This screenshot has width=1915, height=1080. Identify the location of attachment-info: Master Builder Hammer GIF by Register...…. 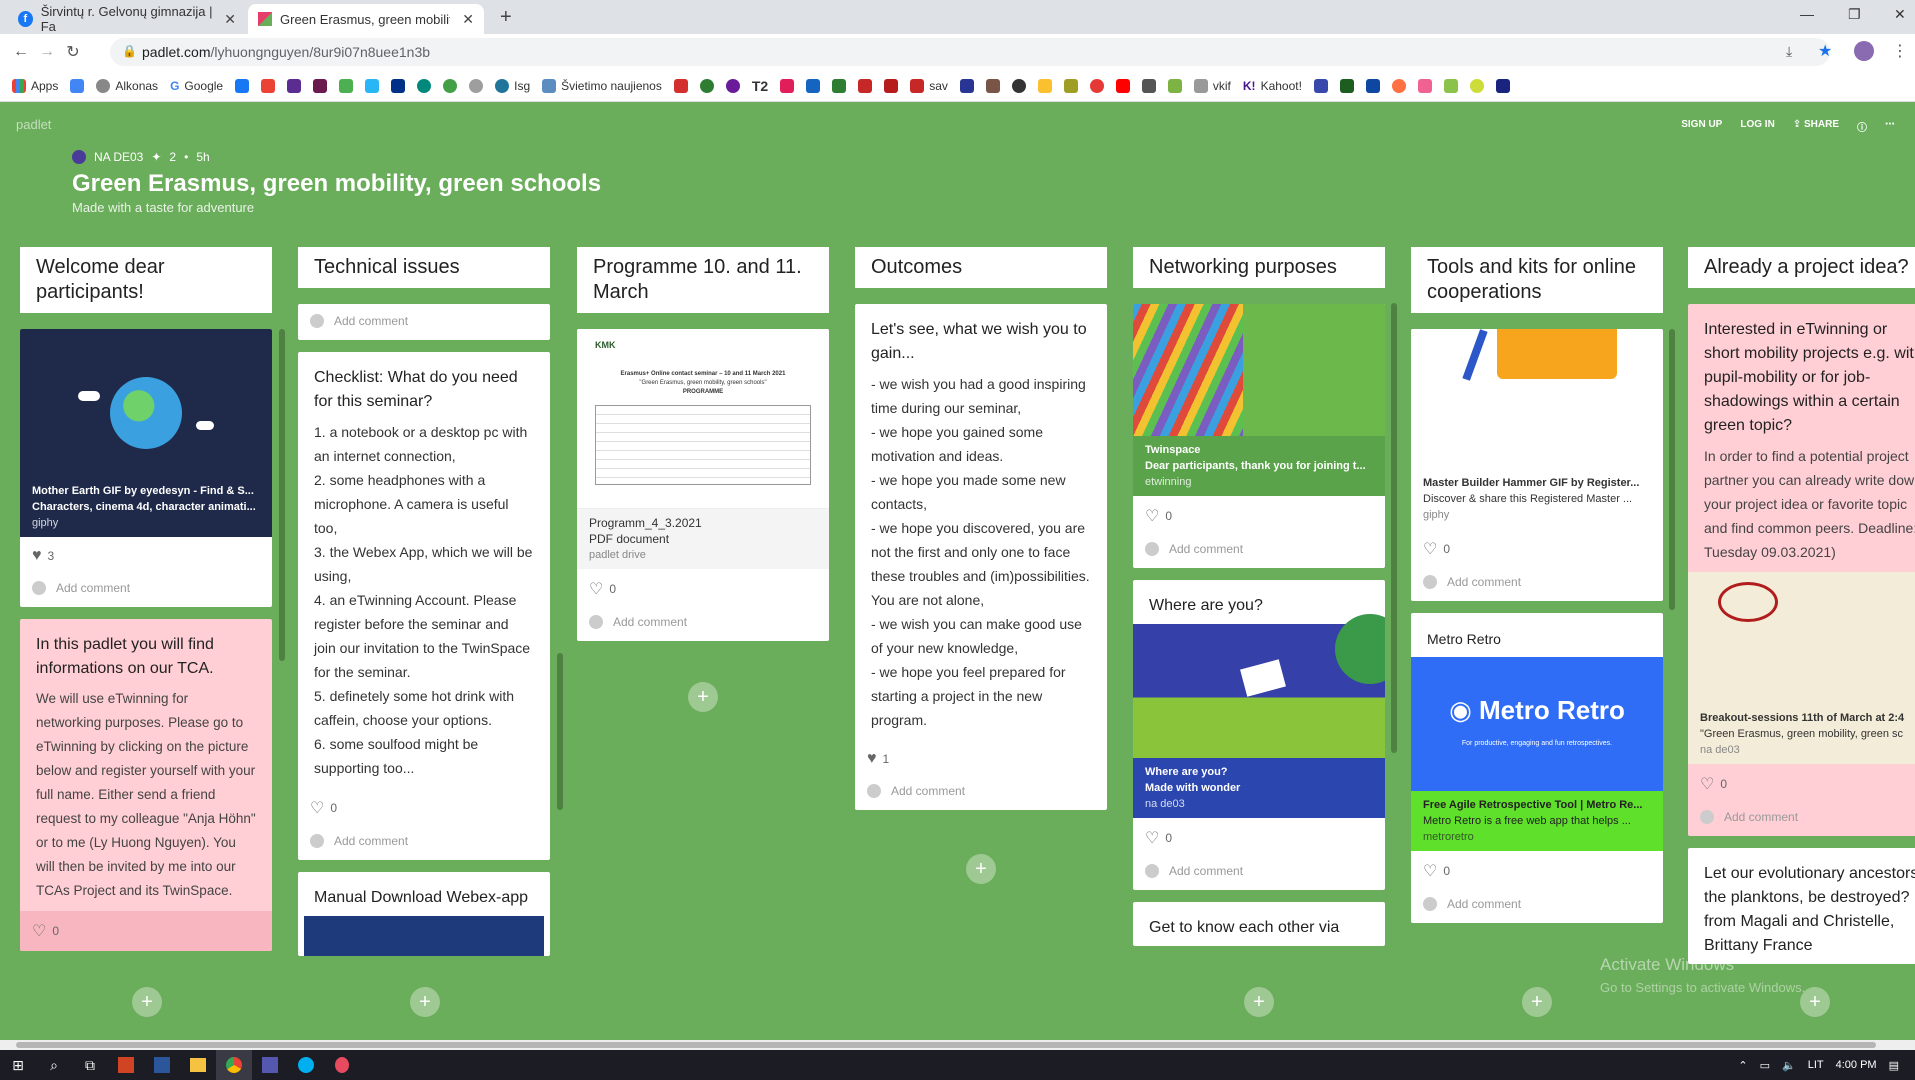
(1537, 499).